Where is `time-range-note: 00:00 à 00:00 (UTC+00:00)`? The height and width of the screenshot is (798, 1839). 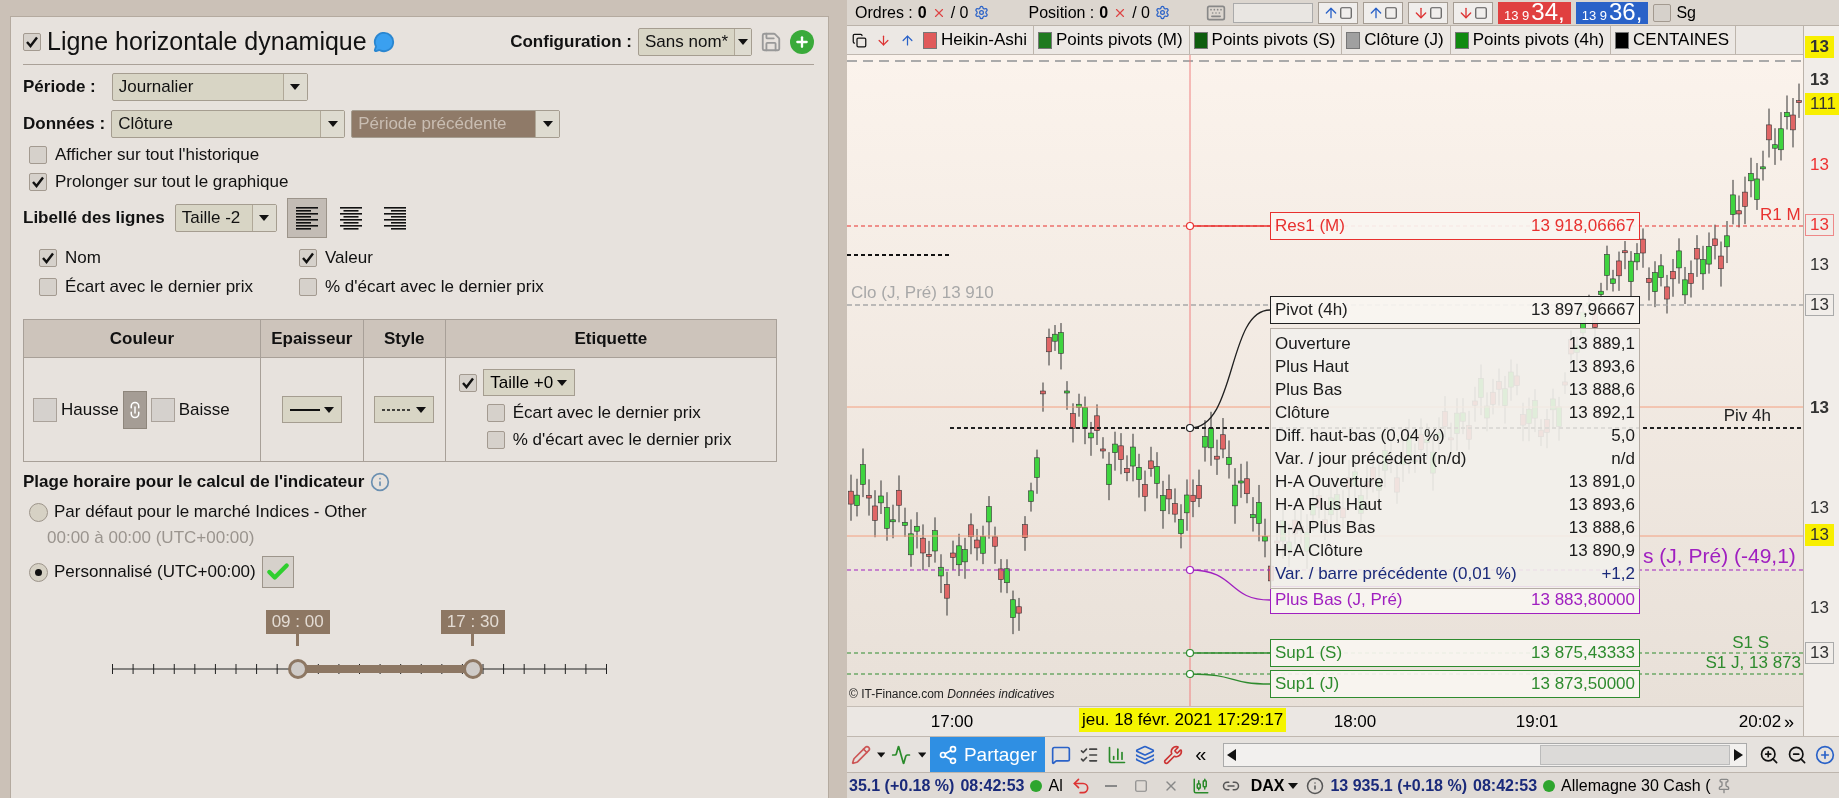 time-range-note: 00:00 à 00:00 (UTC+00:00) is located at coordinates (151, 538).